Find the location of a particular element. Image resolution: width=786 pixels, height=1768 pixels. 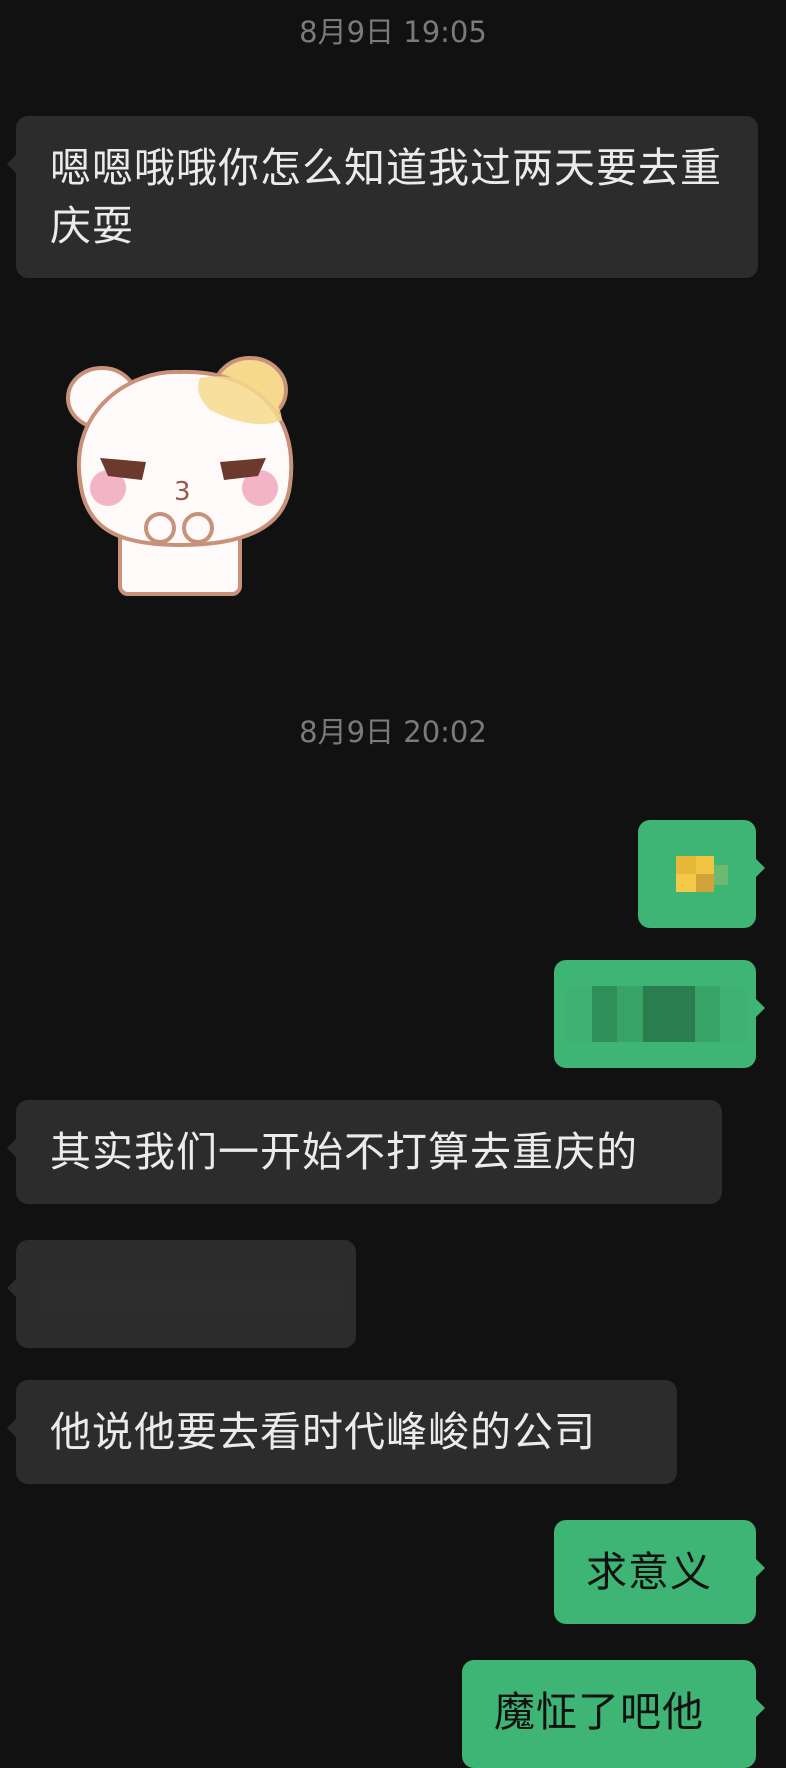

message-text: 嗯嗯哦哦你怎么知道我过两天要去重庆耍 is located at coordinates (386, 197).